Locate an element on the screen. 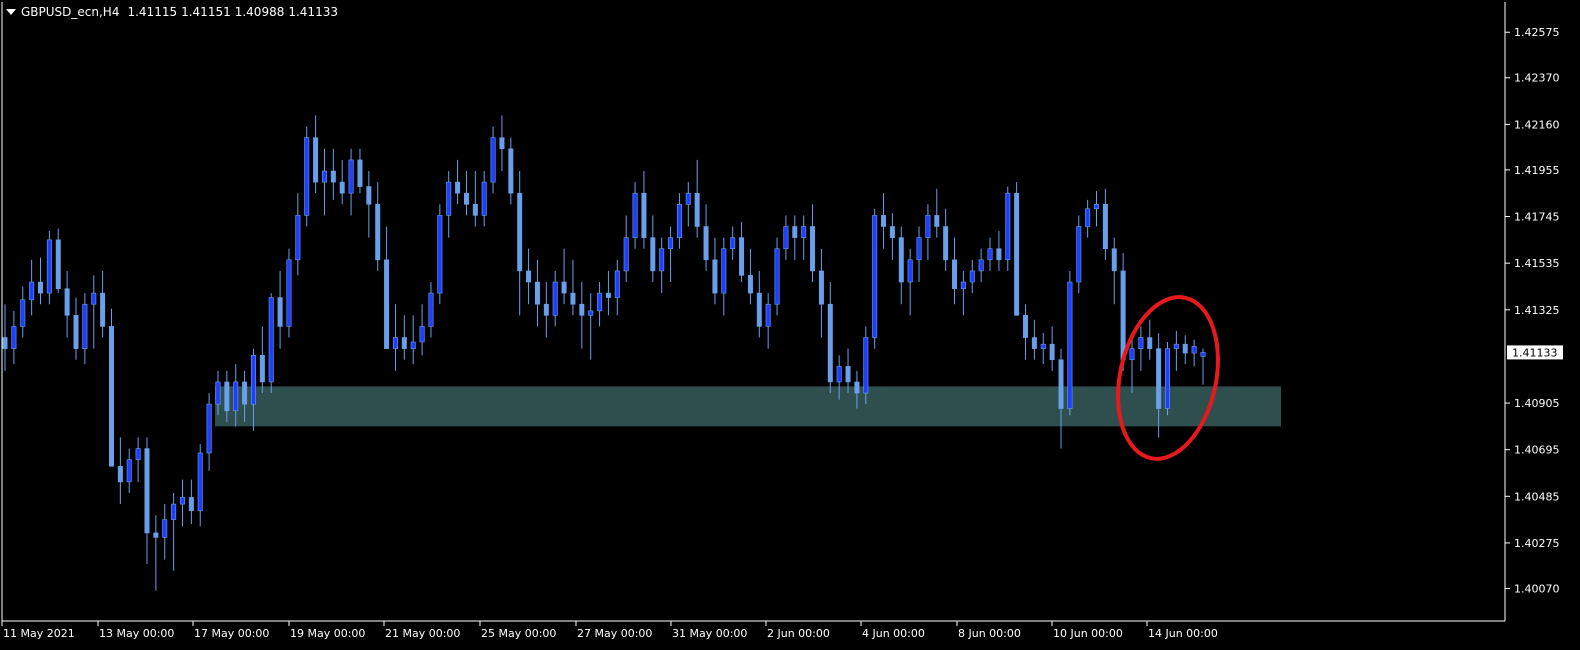 This screenshot has width=1580, height=650. y-tick-label: 1.40275 is located at coordinates (1537, 543).